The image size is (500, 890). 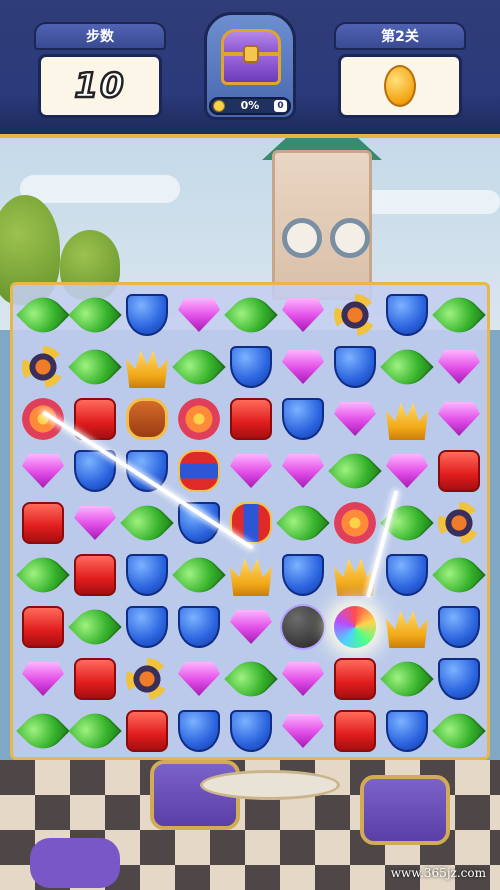 What do you see at coordinates (250, 66) in the screenshot?
I see `treasure-chest-button: 0% 0` at bounding box center [250, 66].